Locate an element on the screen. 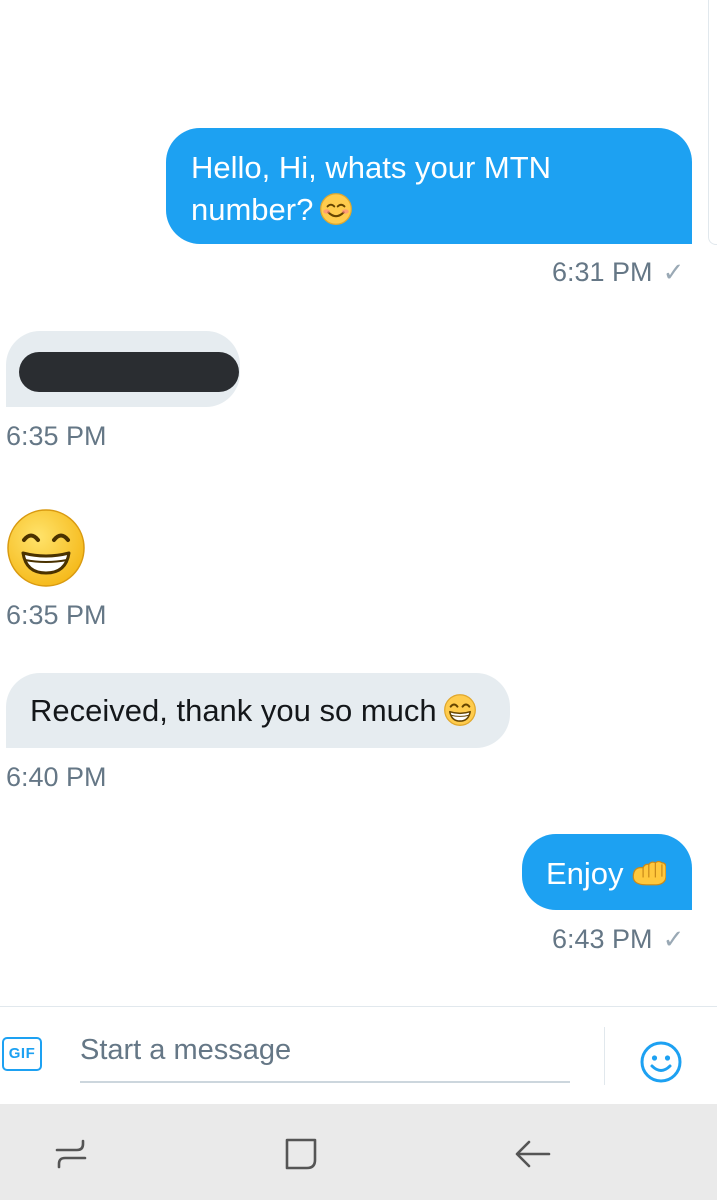  message-composer: GIF is located at coordinates (358, 1055).